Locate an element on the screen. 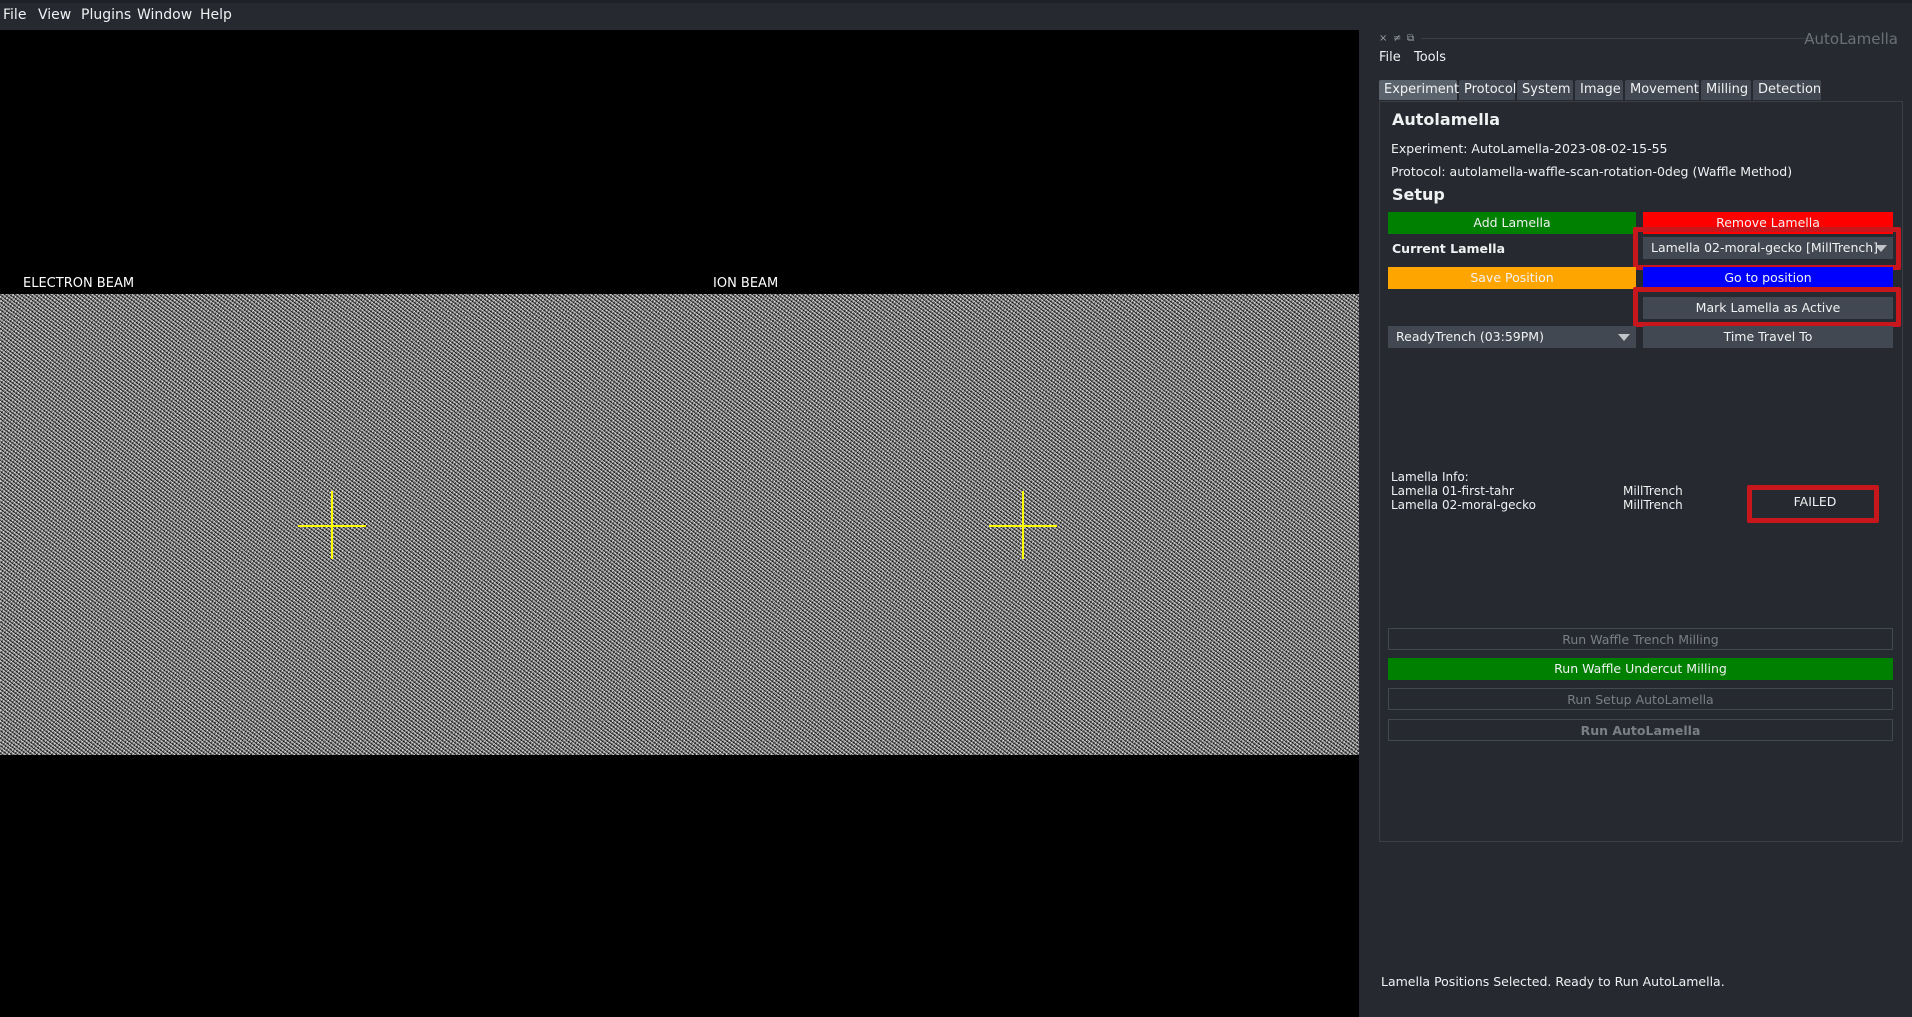 This screenshot has width=1912, height=1017. menu-view: View is located at coordinates (54, 15).